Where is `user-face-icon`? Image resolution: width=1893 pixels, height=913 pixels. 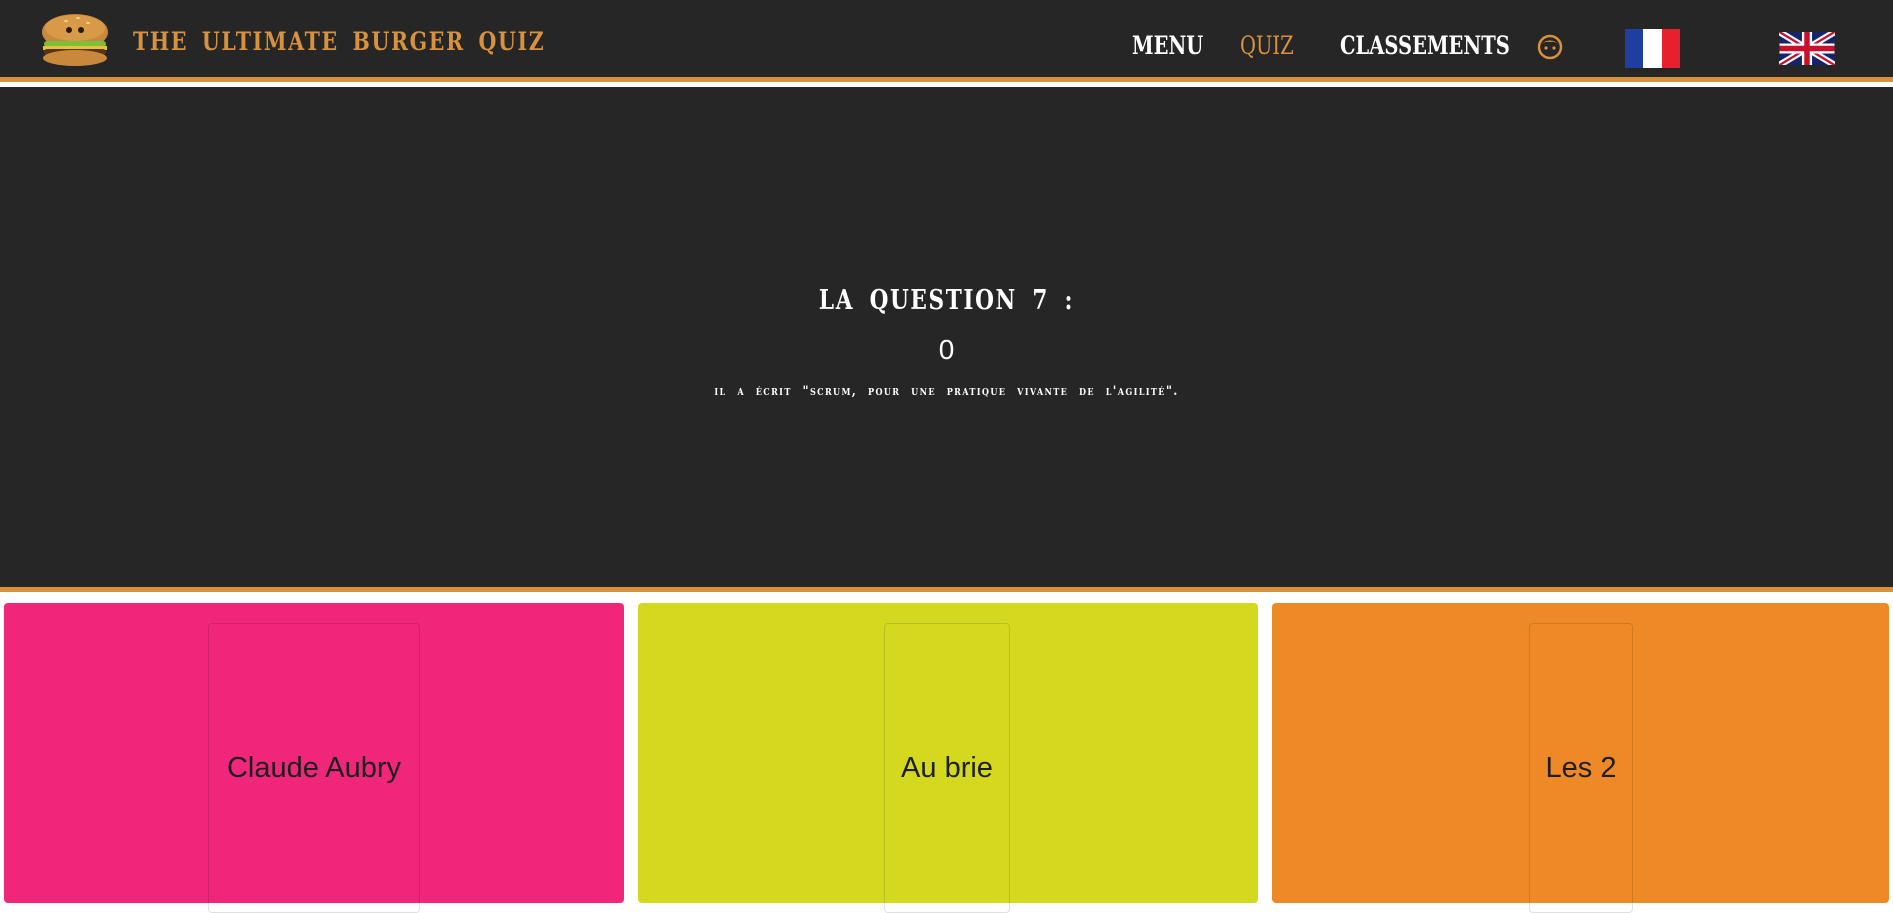 user-face-icon is located at coordinates (1550, 47).